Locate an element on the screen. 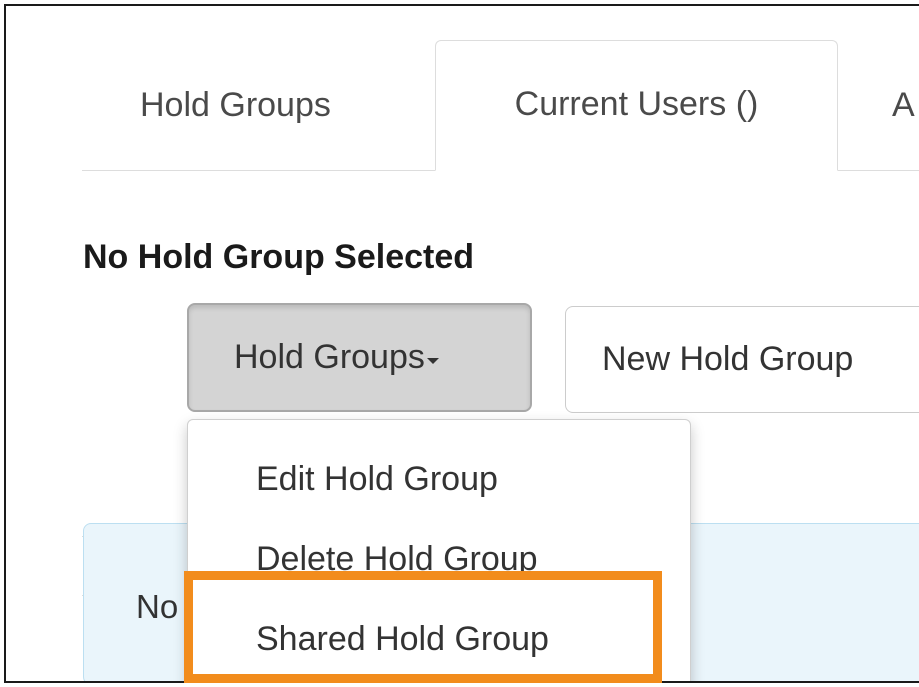  tab-hold-groups: Hold Groups is located at coordinates (235, 105).